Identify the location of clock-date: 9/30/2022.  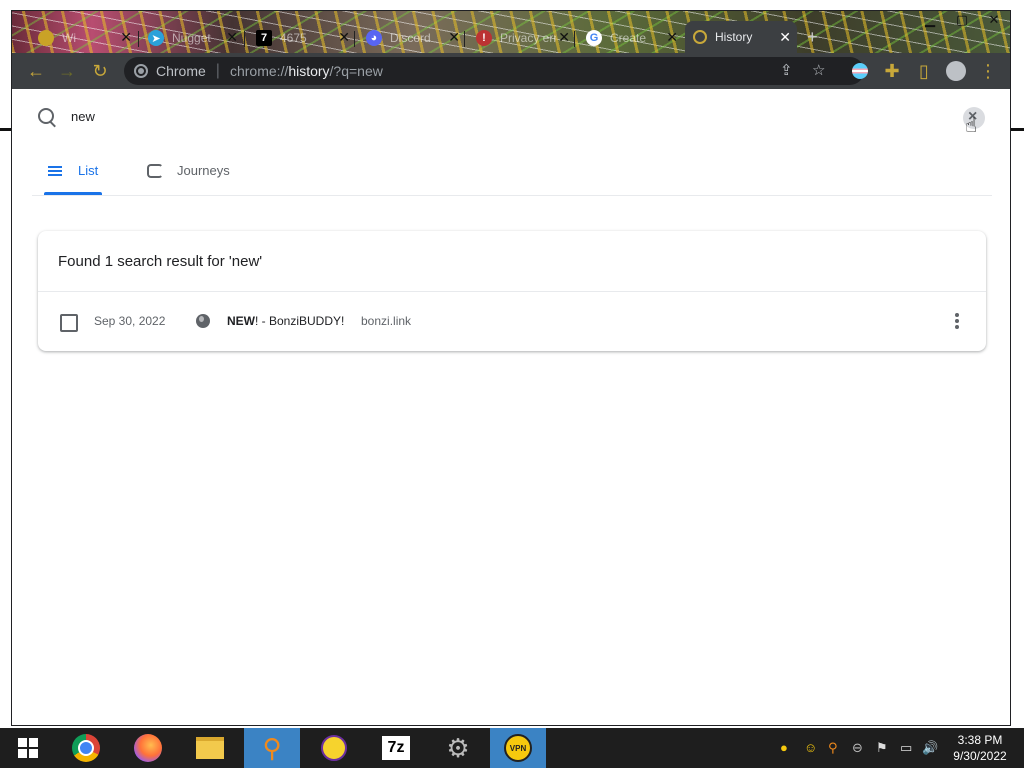
(980, 756).